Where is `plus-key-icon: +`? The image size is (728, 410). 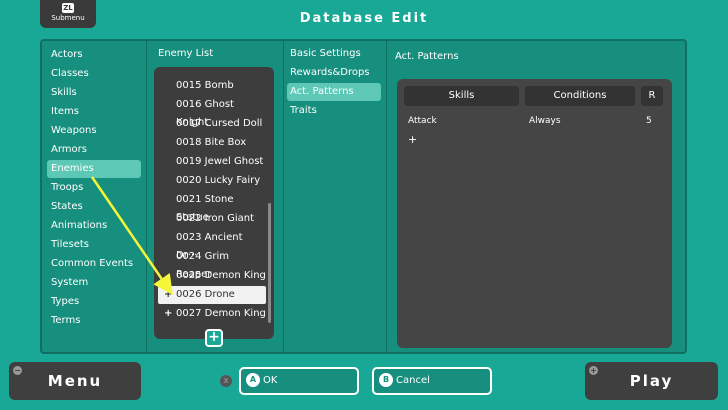
plus-key-icon: + is located at coordinates (593, 370).